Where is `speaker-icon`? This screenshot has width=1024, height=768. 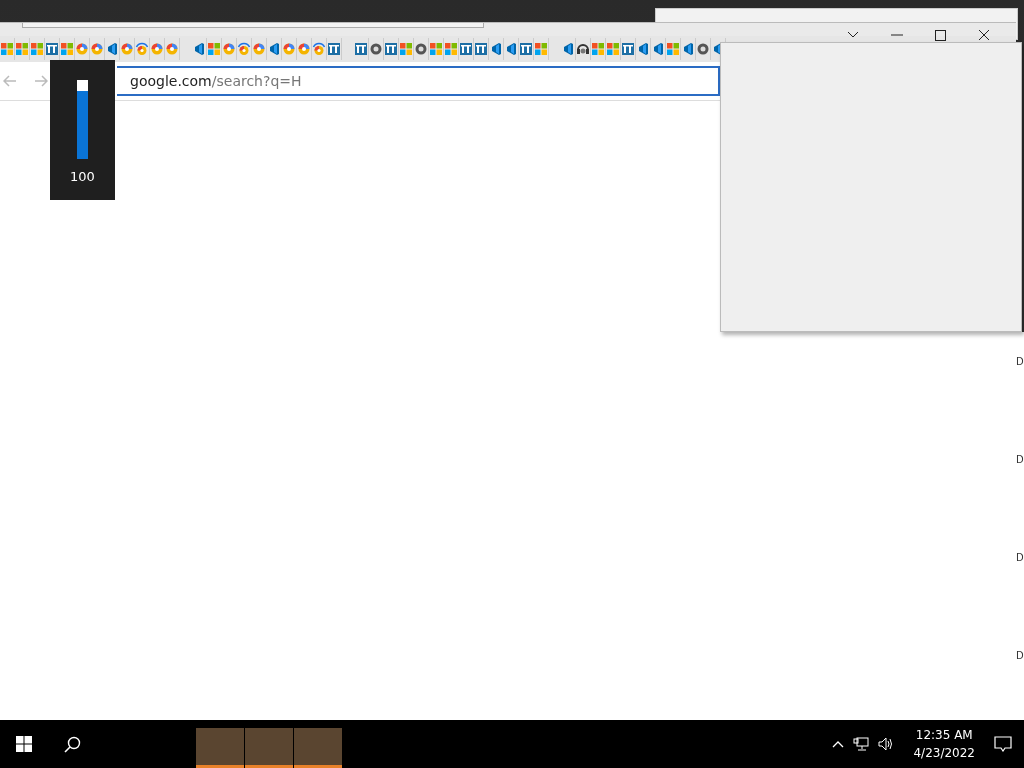
speaker-icon is located at coordinates (886, 744).